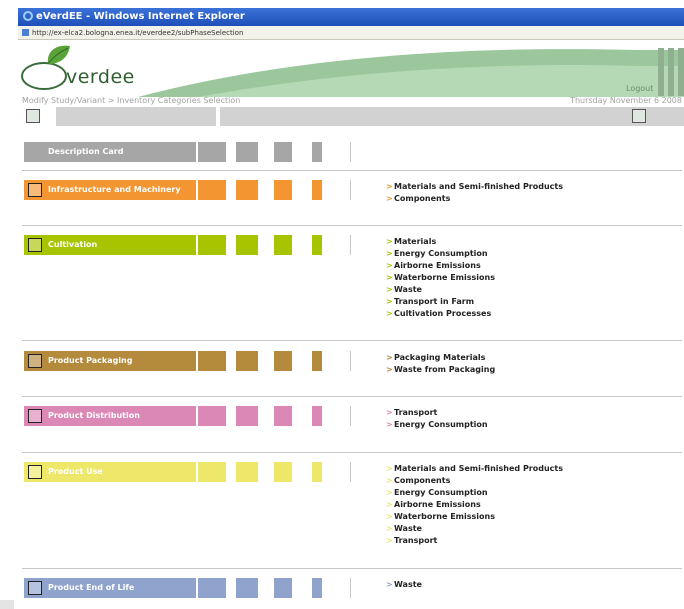  What do you see at coordinates (75, 471) in the screenshot?
I see `product-use-label-text: Product Use` at bounding box center [75, 471].